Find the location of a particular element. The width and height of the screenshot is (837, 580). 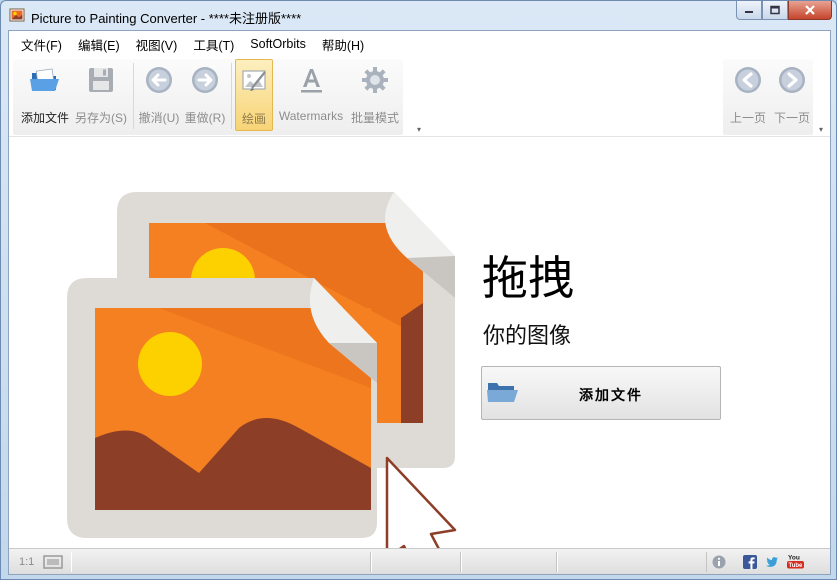

toolbar-nav-overflow-icon: ▾ is located at coordinates (821, 129).